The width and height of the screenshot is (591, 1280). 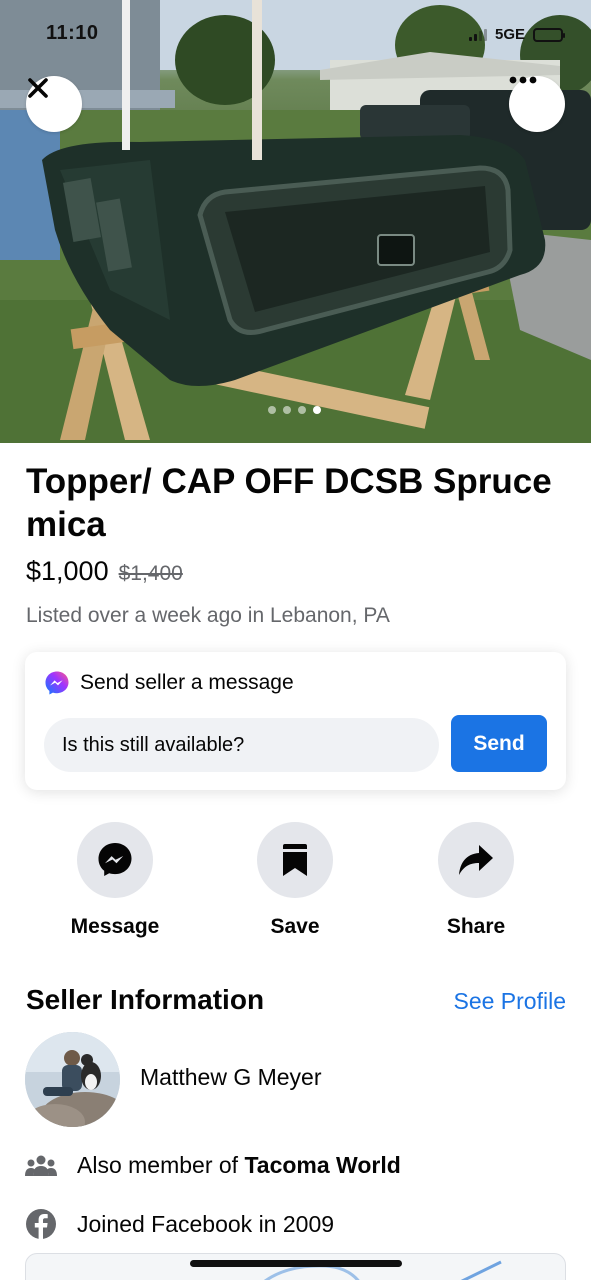 What do you see at coordinates (509, 1001) in the screenshot?
I see `see-profile-link: See Profile` at bounding box center [509, 1001].